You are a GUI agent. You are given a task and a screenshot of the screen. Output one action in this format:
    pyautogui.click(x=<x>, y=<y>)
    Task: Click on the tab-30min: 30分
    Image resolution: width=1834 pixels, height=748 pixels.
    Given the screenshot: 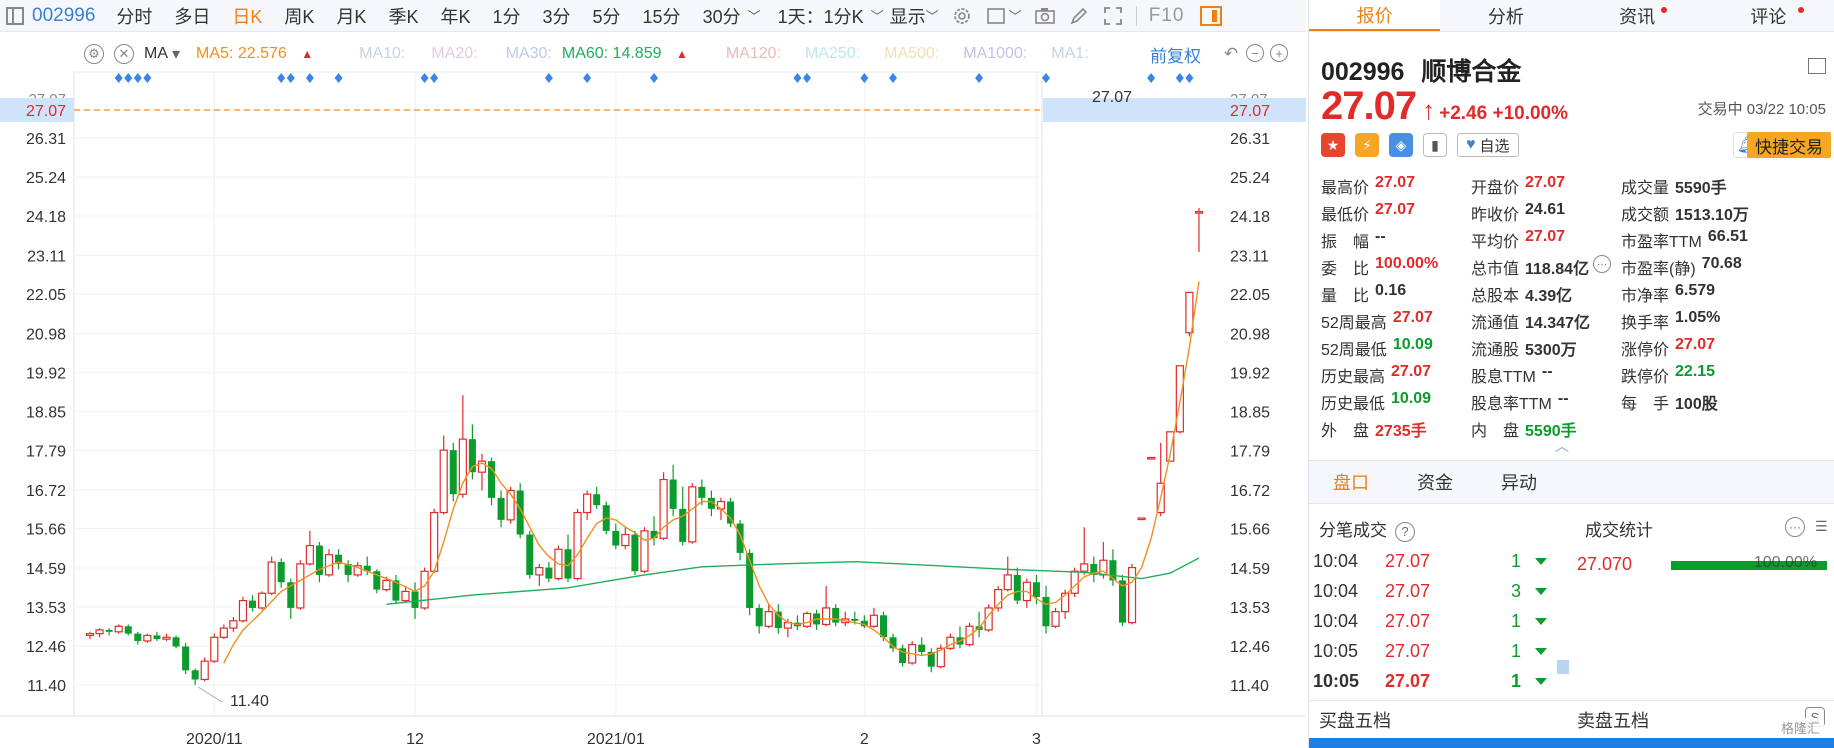 What is the action you would take?
    pyautogui.click(x=722, y=16)
    